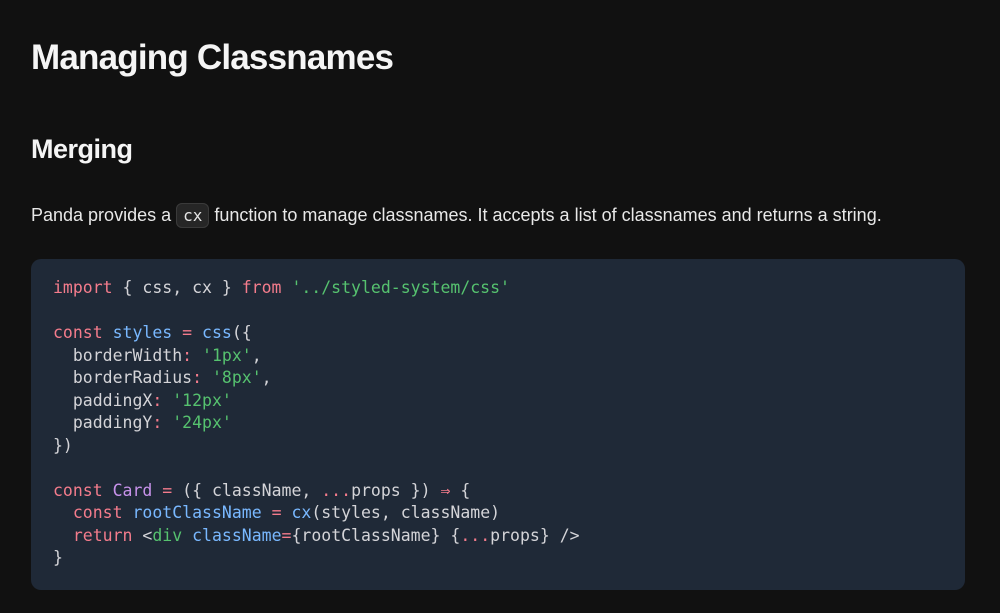 The height and width of the screenshot is (613, 1000). Describe the element at coordinates (193, 215) in the screenshot. I see `inline-code: cx` at that location.